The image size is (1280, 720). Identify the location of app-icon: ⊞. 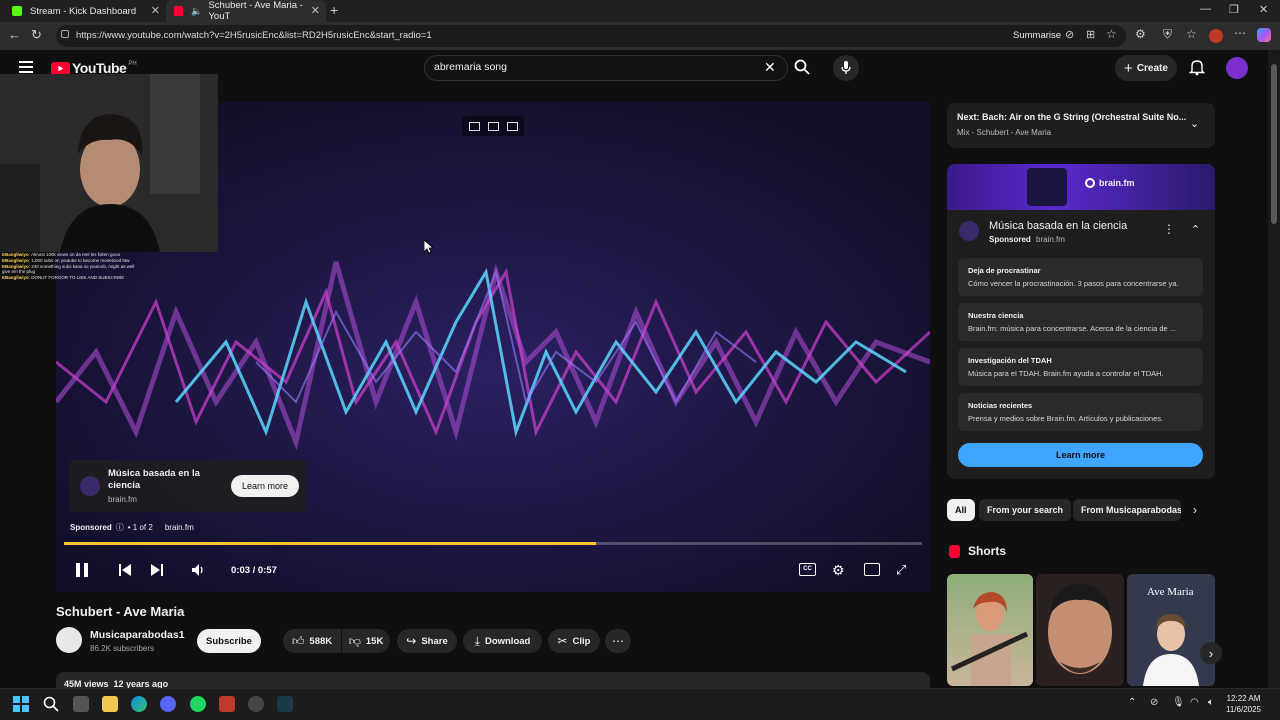
(1090, 34).